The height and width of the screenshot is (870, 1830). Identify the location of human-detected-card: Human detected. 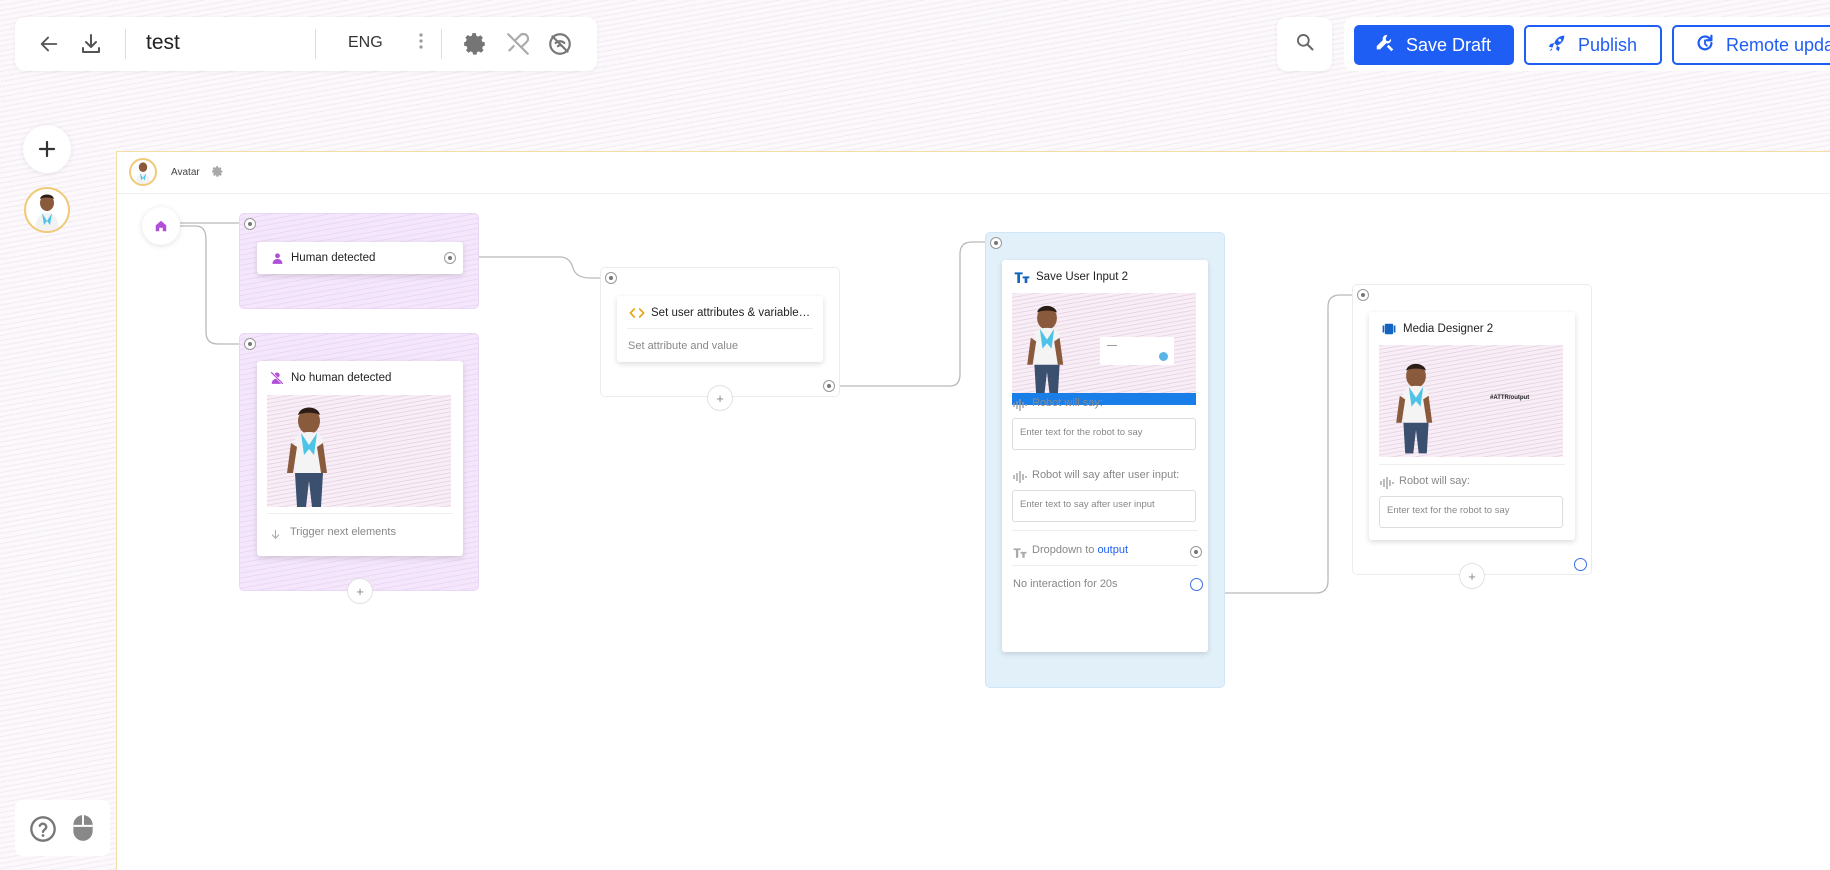
(360, 258).